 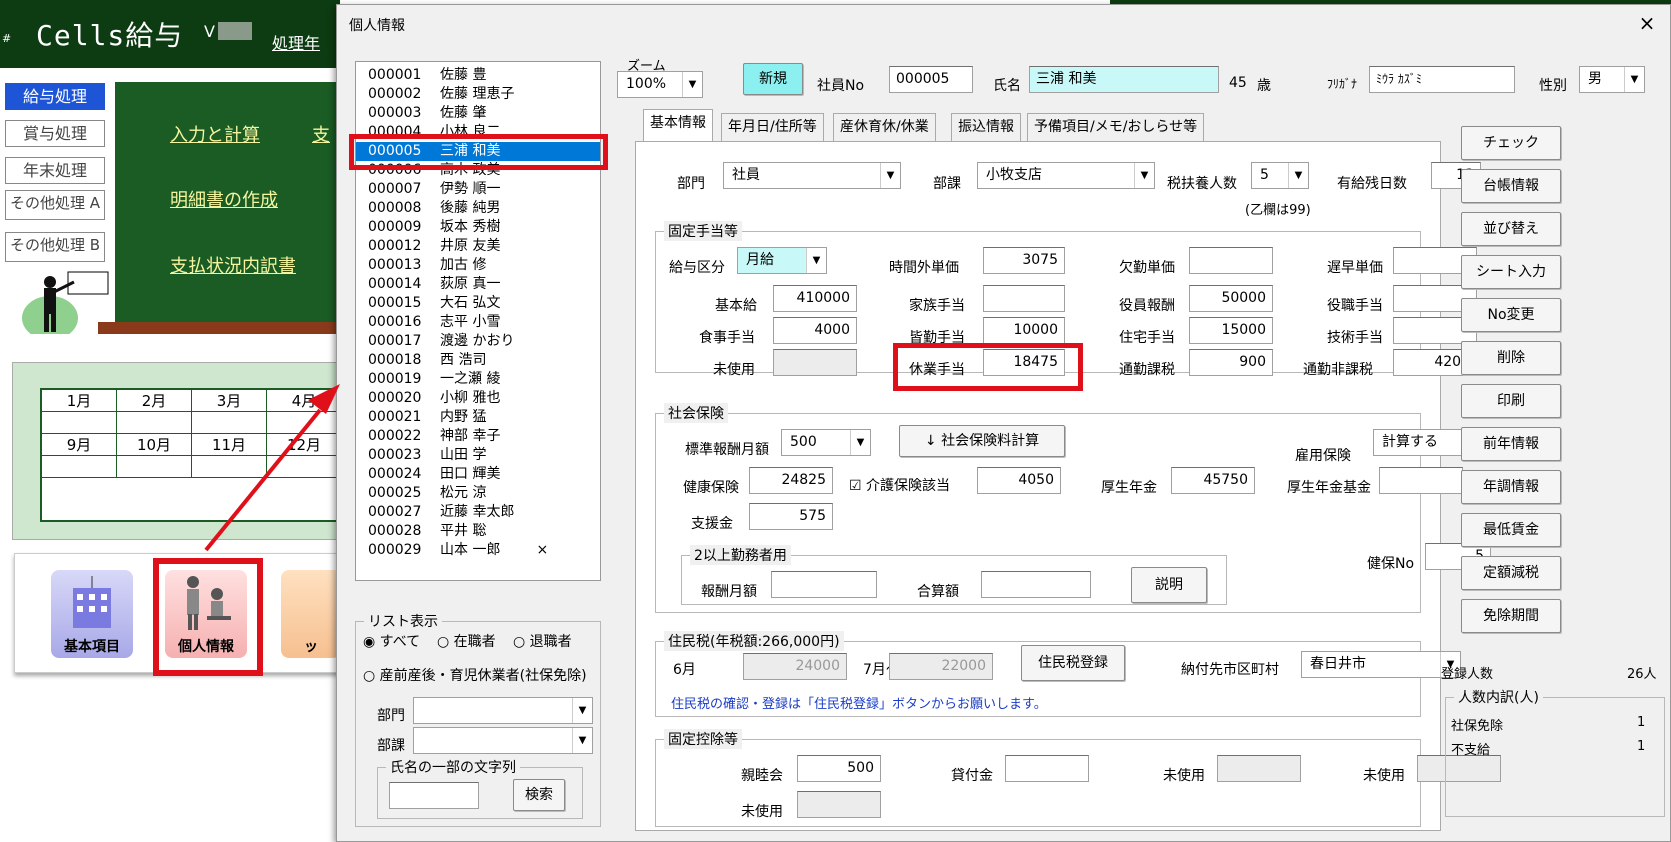 What do you see at coordinates (503, 740) in the screenshot?
I see `filter-section-select: ▼` at bounding box center [503, 740].